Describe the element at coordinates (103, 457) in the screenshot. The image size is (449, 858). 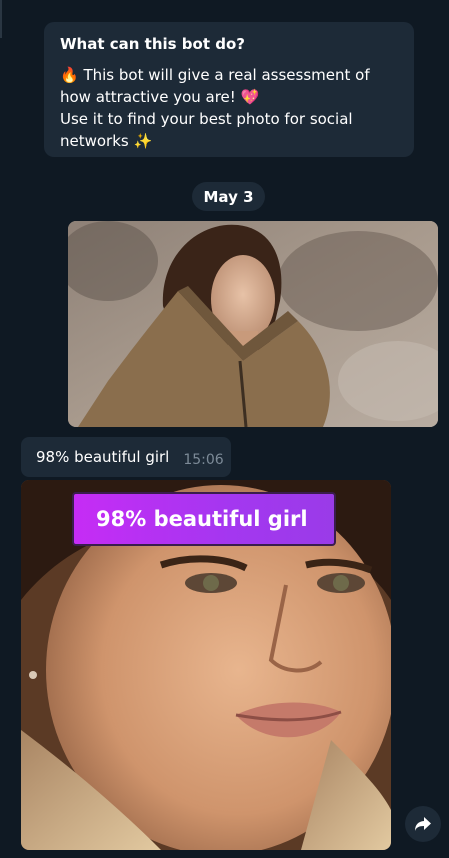
I see `message-text: 98% beautiful girl` at that location.